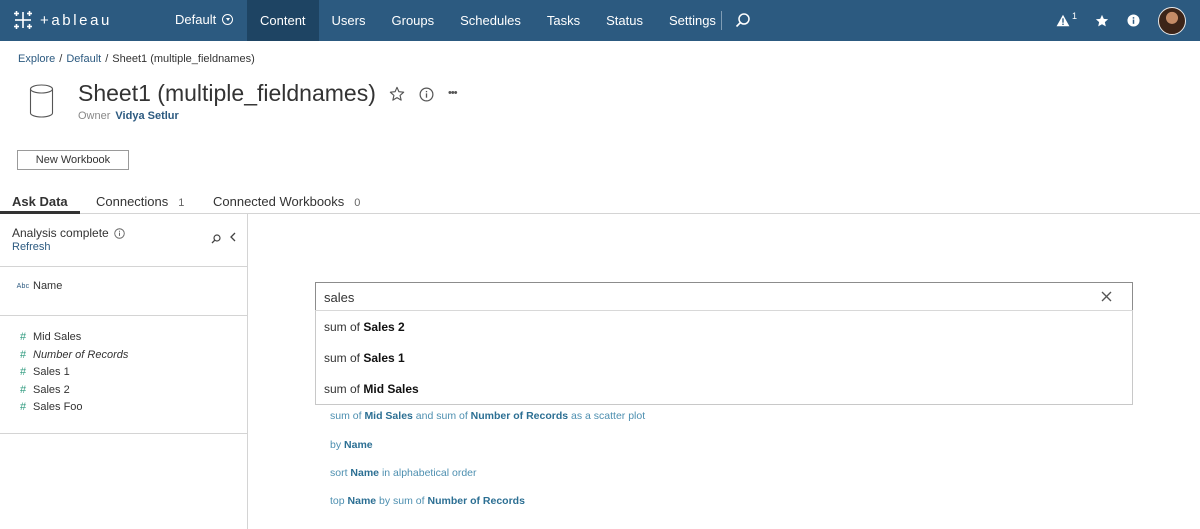  I want to click on field-measure: # Mid Sales, so click(48, 337).